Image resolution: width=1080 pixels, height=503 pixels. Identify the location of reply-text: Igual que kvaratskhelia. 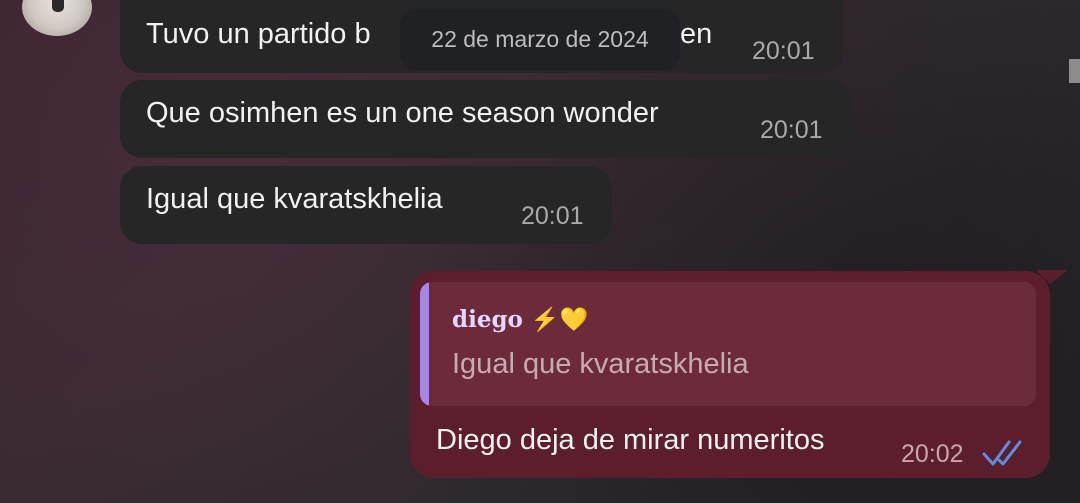
(600, 364).